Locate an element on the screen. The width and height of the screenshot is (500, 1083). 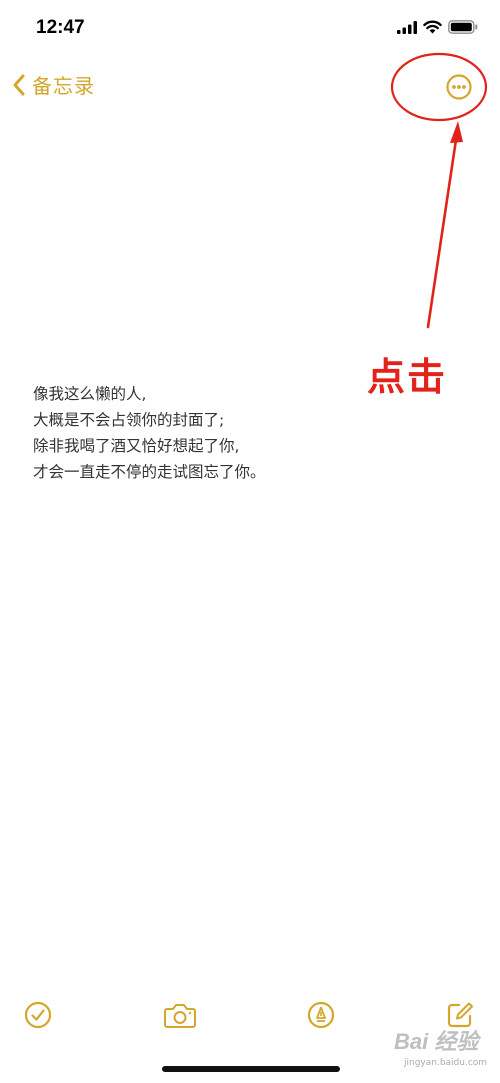
back-button: 备忘录 is located at coordinates (53, 84).